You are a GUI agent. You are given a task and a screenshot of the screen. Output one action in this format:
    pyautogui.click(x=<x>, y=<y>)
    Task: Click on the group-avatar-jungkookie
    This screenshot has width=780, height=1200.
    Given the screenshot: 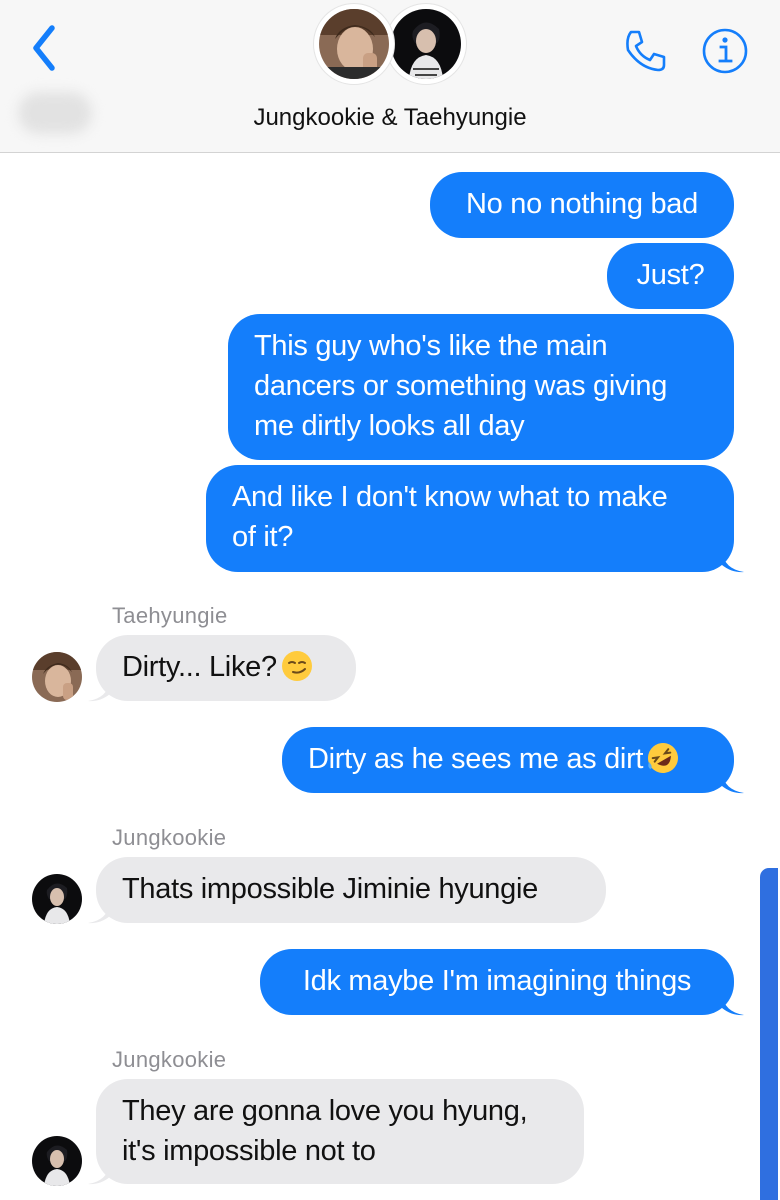 What is the action you would take?
    pyautogui.click(x=426, y=44)
    